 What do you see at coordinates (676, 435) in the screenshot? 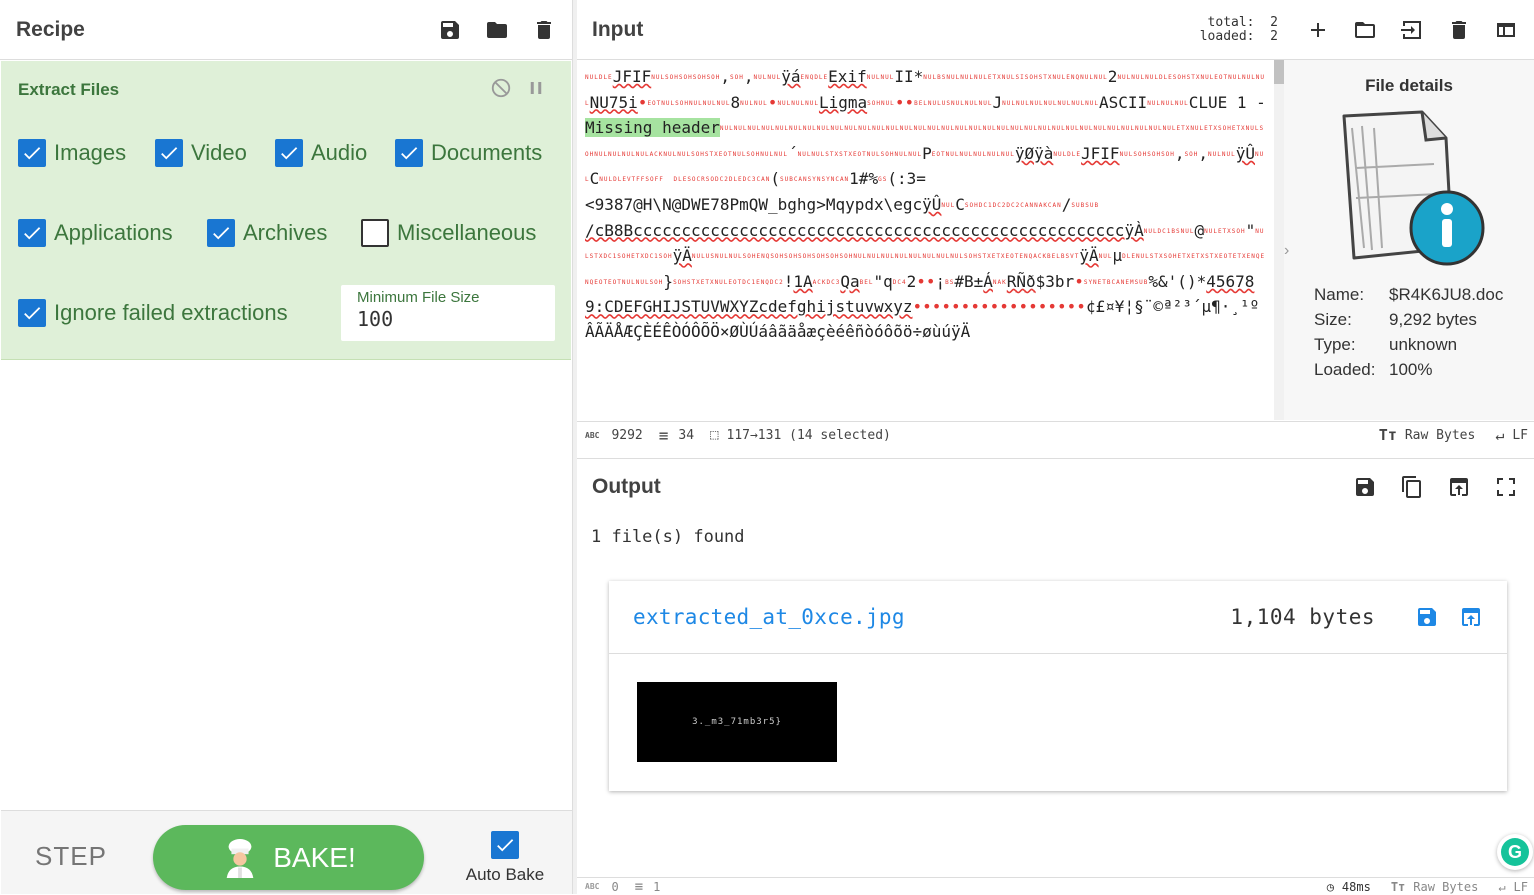
I see `lines-stat: ≡ 34` at bounding box center [676, 435].